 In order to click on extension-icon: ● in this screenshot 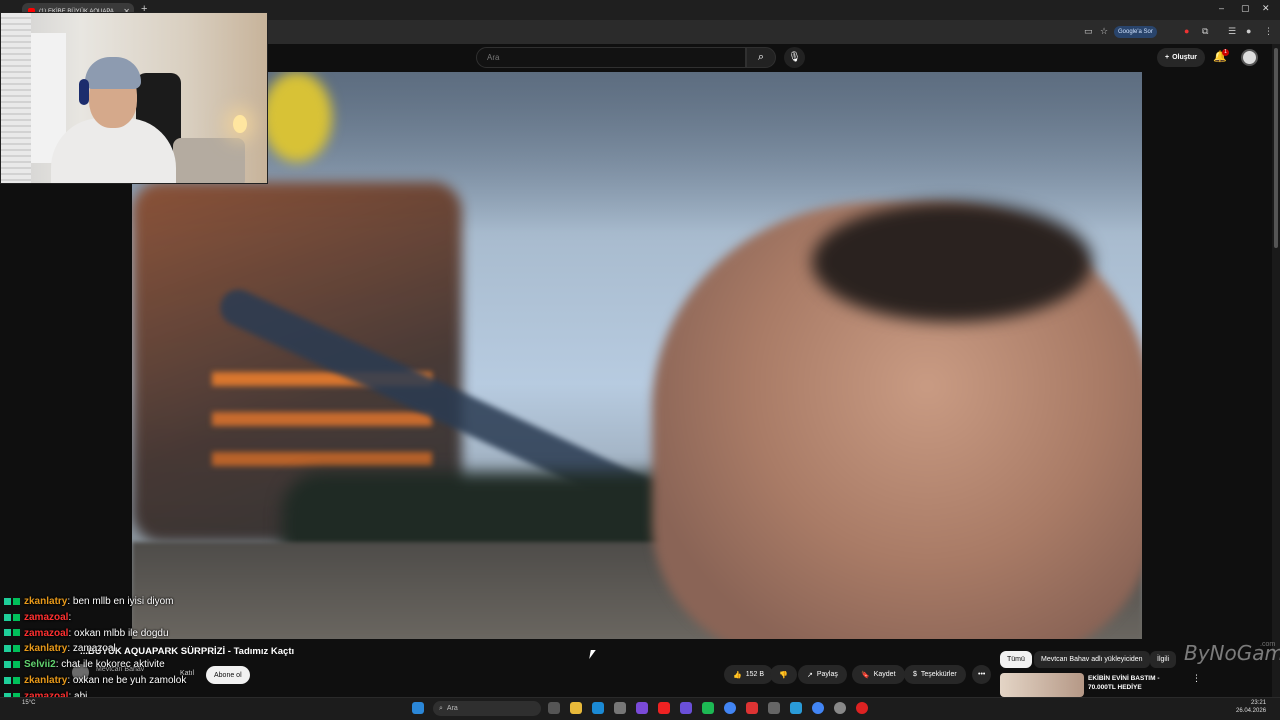, I will do `click(1186, 31)`.